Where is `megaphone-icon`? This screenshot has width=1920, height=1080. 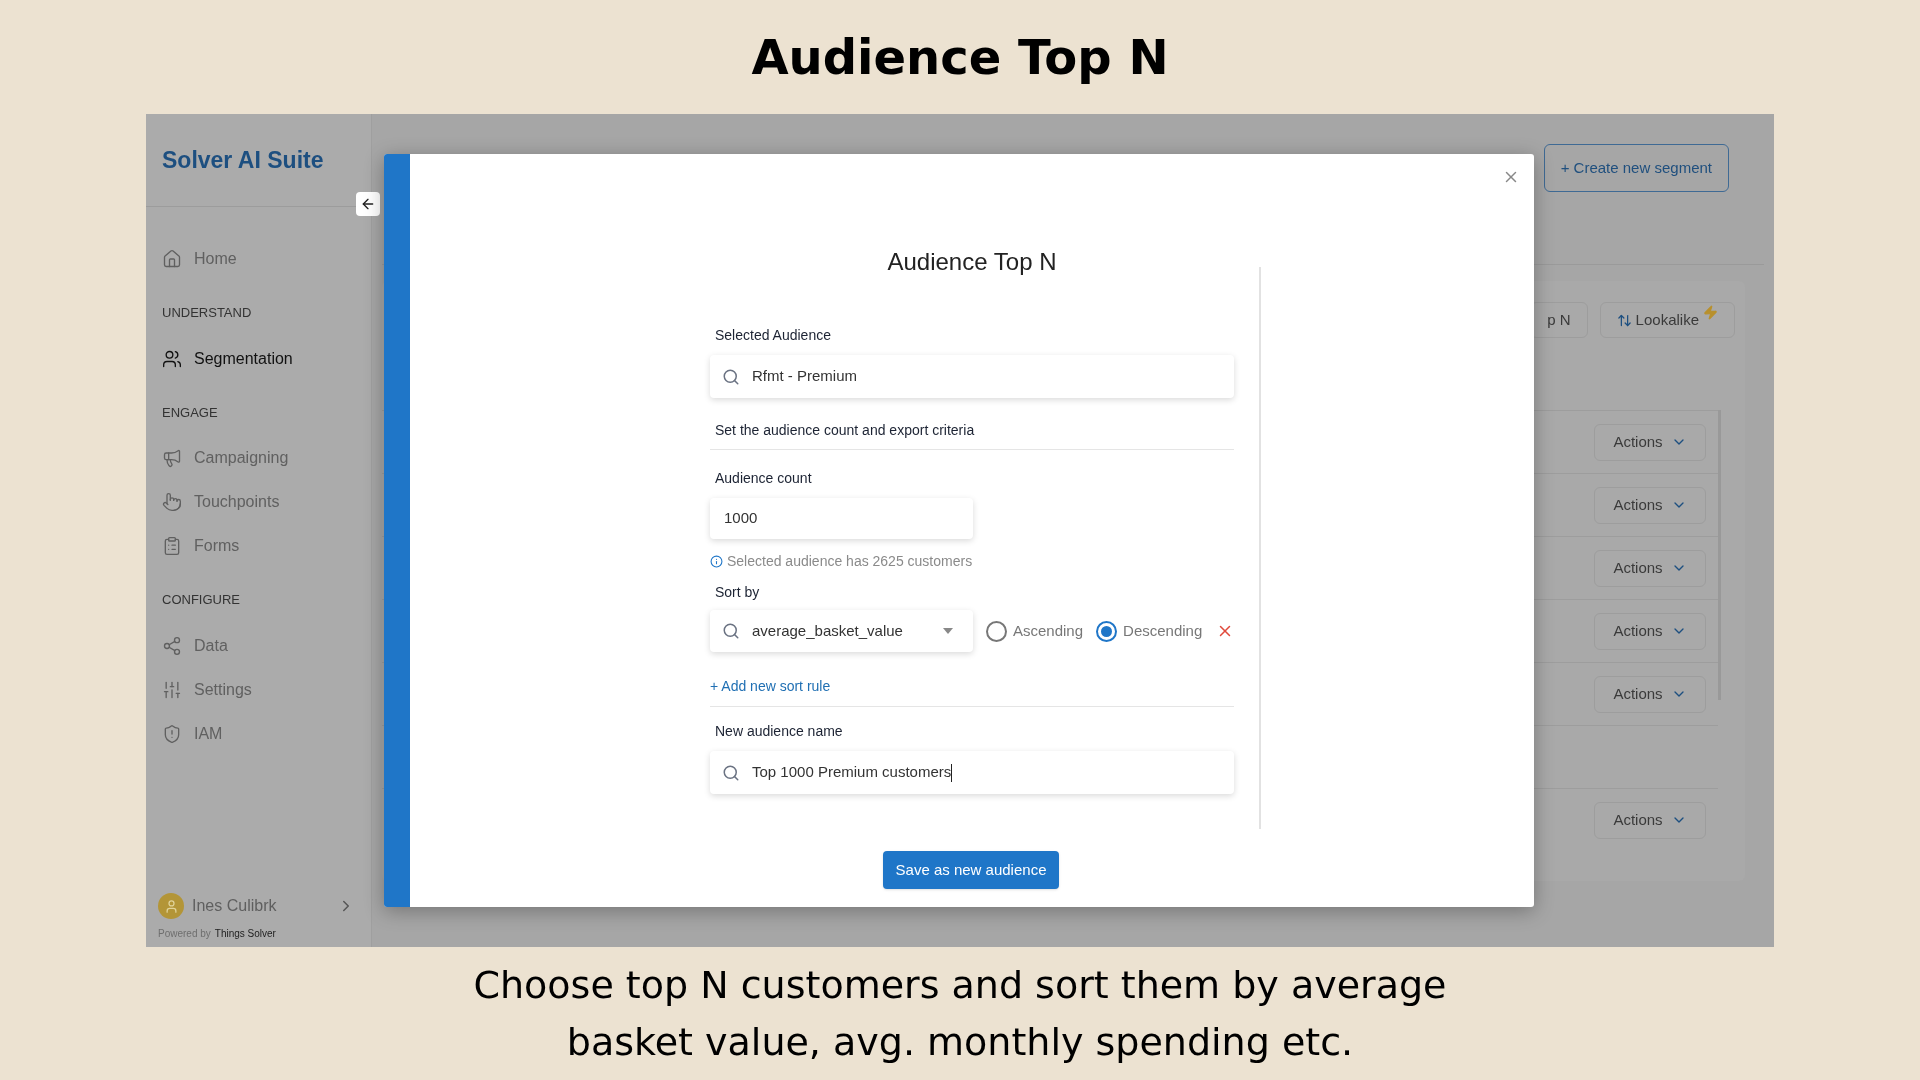 megaphone-icon is located at coordinates (172, 458).